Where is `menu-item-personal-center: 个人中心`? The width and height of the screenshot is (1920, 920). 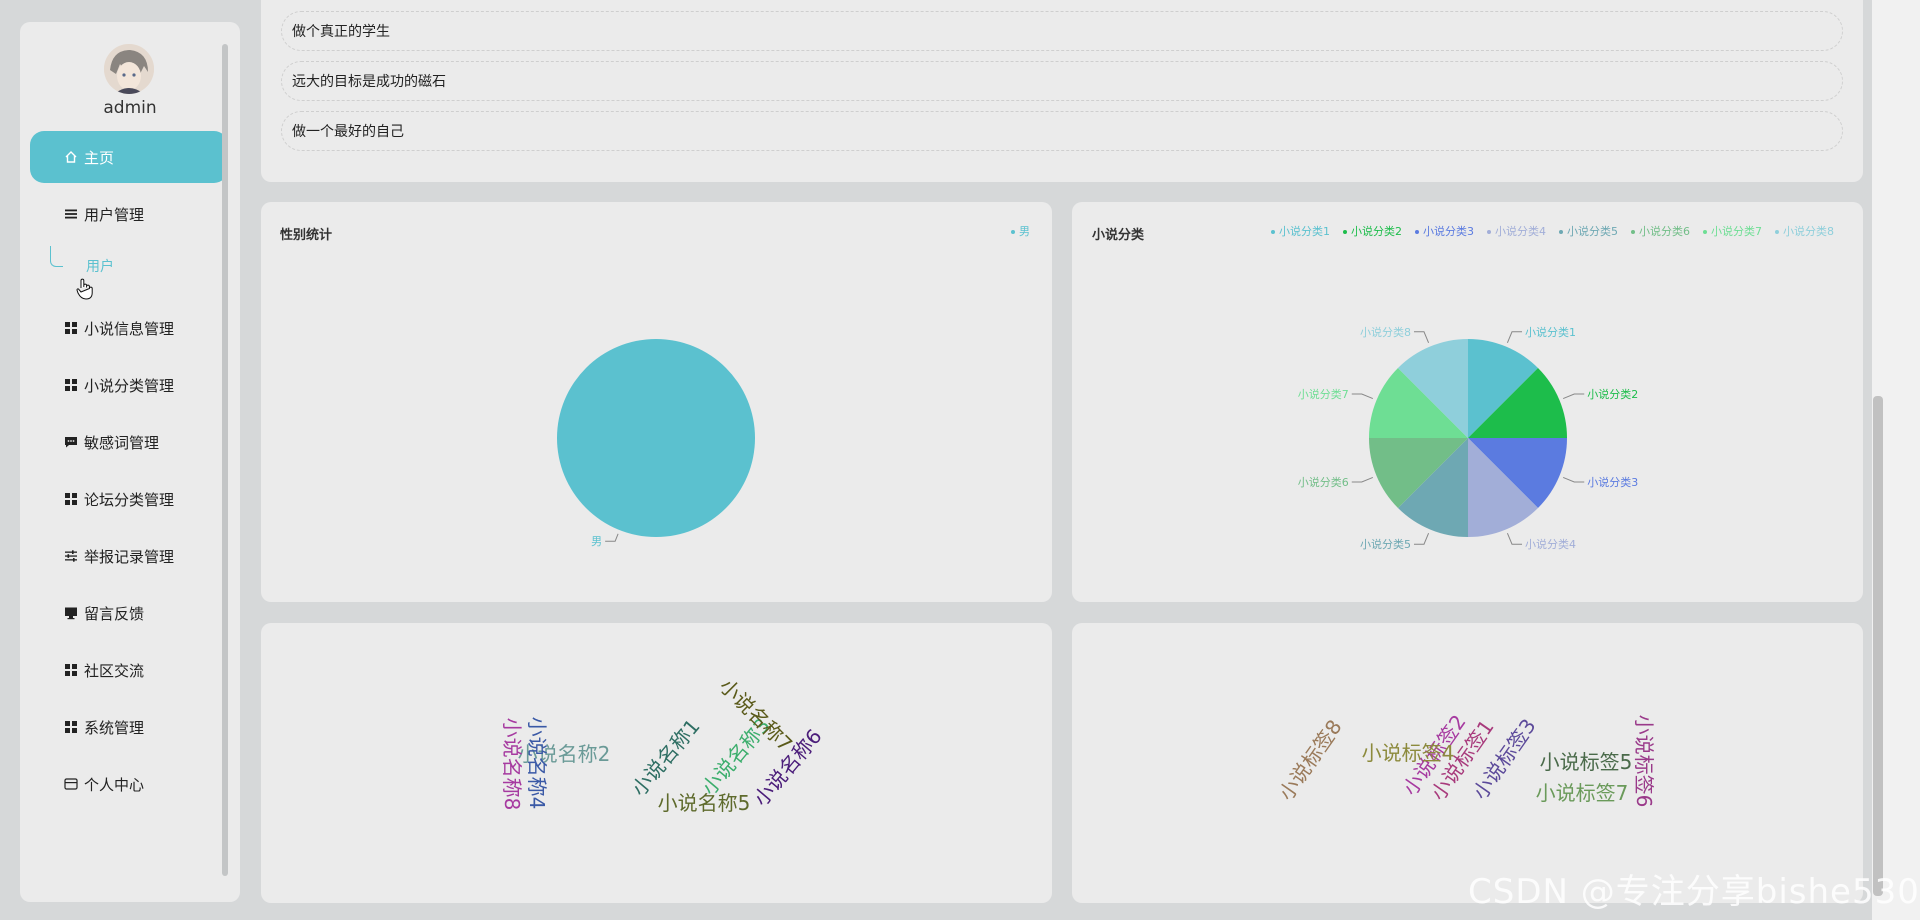 menu-item-personal-center: 个人中心 is located at coordinates (129, 784).